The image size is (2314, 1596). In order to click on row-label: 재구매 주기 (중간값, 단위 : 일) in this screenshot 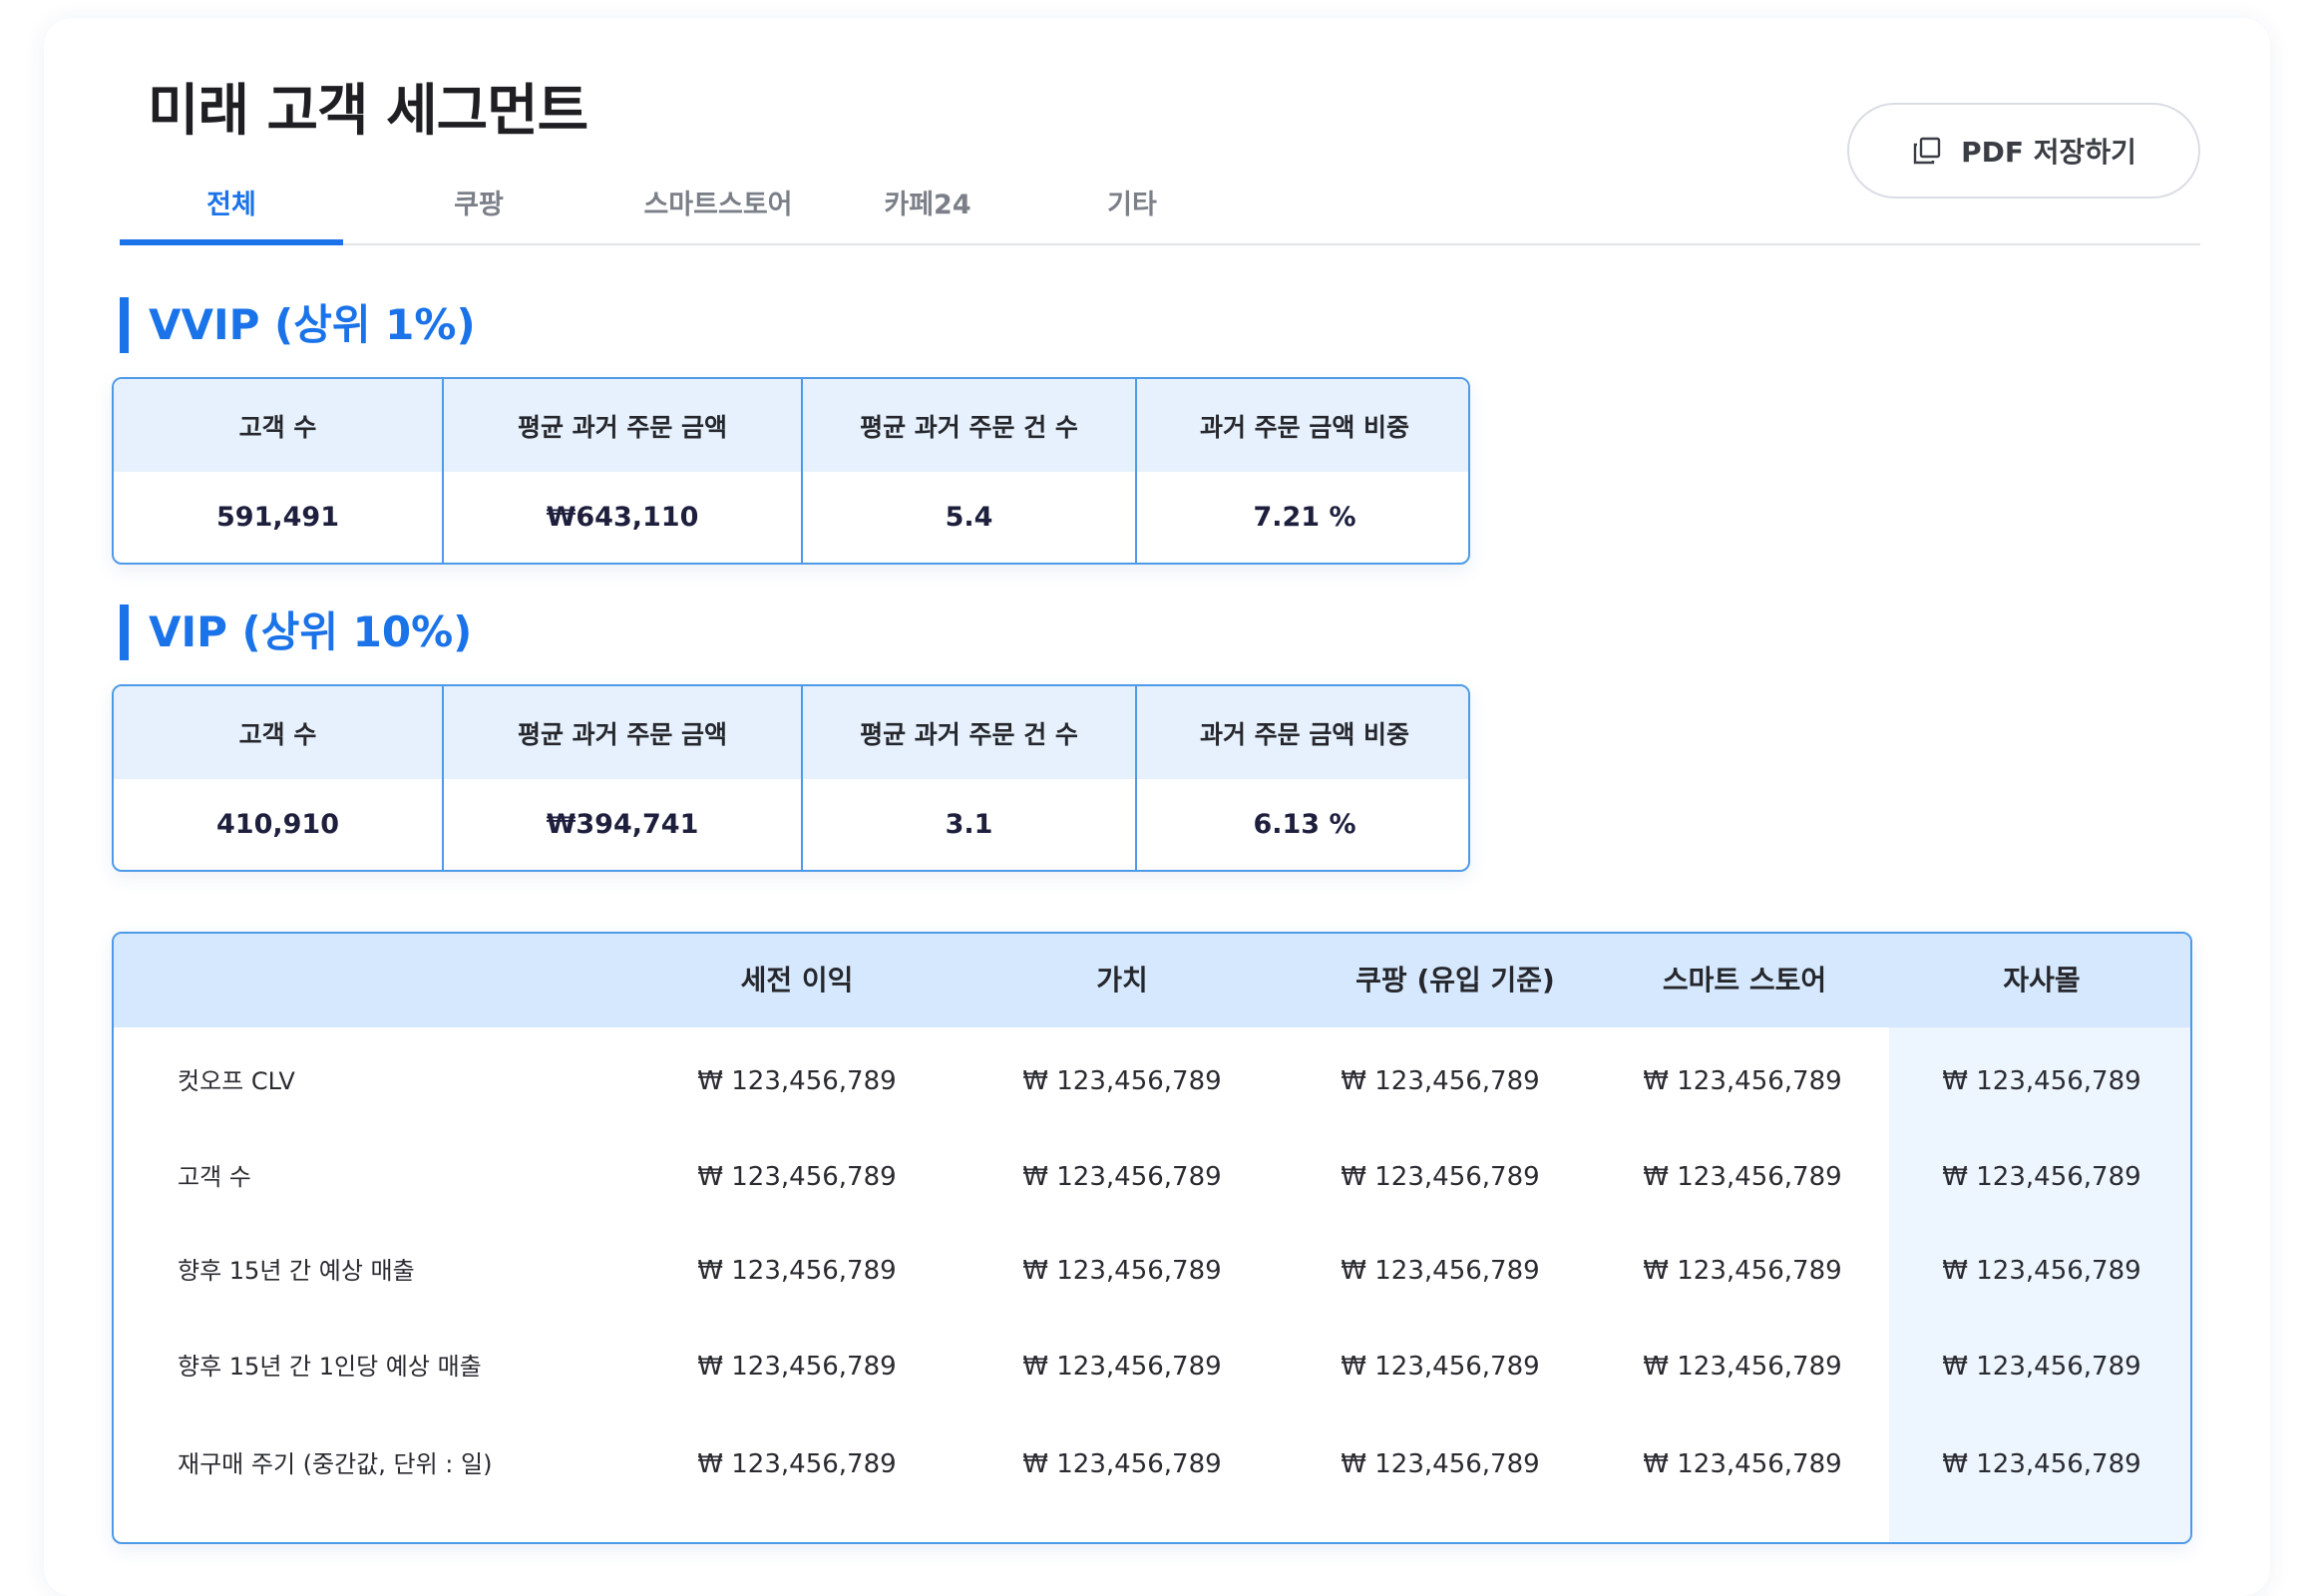, I will do `click(335, 1464)`.